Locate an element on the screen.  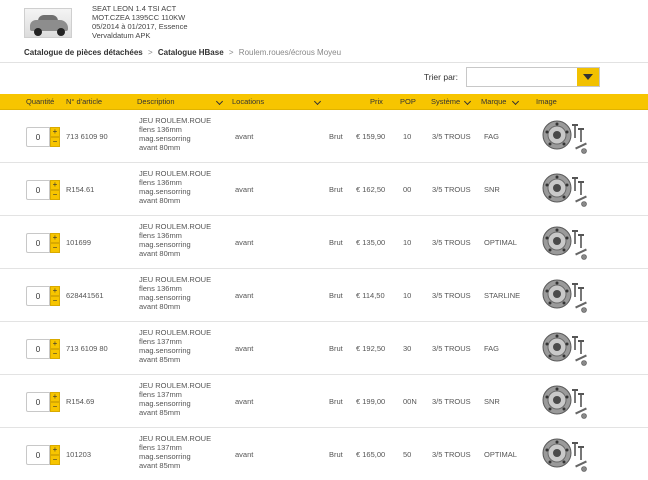
vehicle-engine: MOT.CZEA 1395CC 110KW is located at coordinates (139, 17).